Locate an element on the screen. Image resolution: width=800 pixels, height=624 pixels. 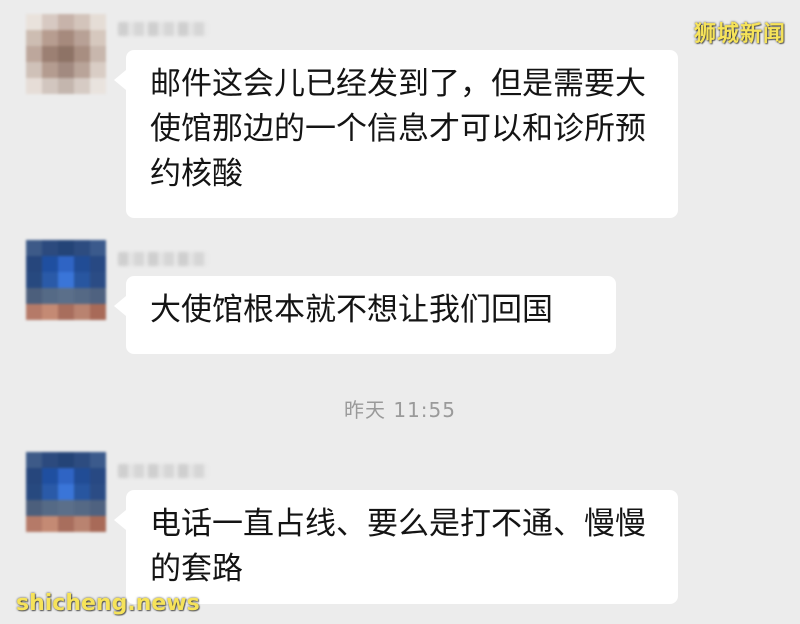
message-bubble: 电话一直占线、要么是打不通、慢慢的套路 is located at coordinates (396, 547).